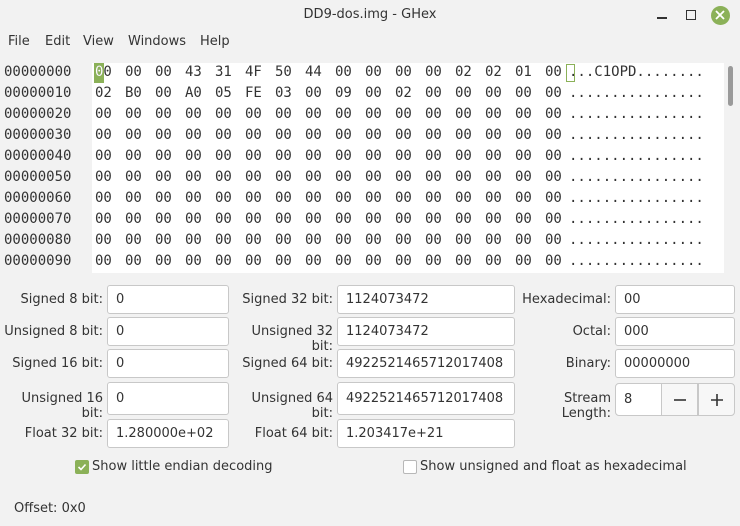 This screenshot has height=526, width=740. Describe the element at coordinates (168, 363) in the screenshot. I see `signed16-field: 0` at that location.